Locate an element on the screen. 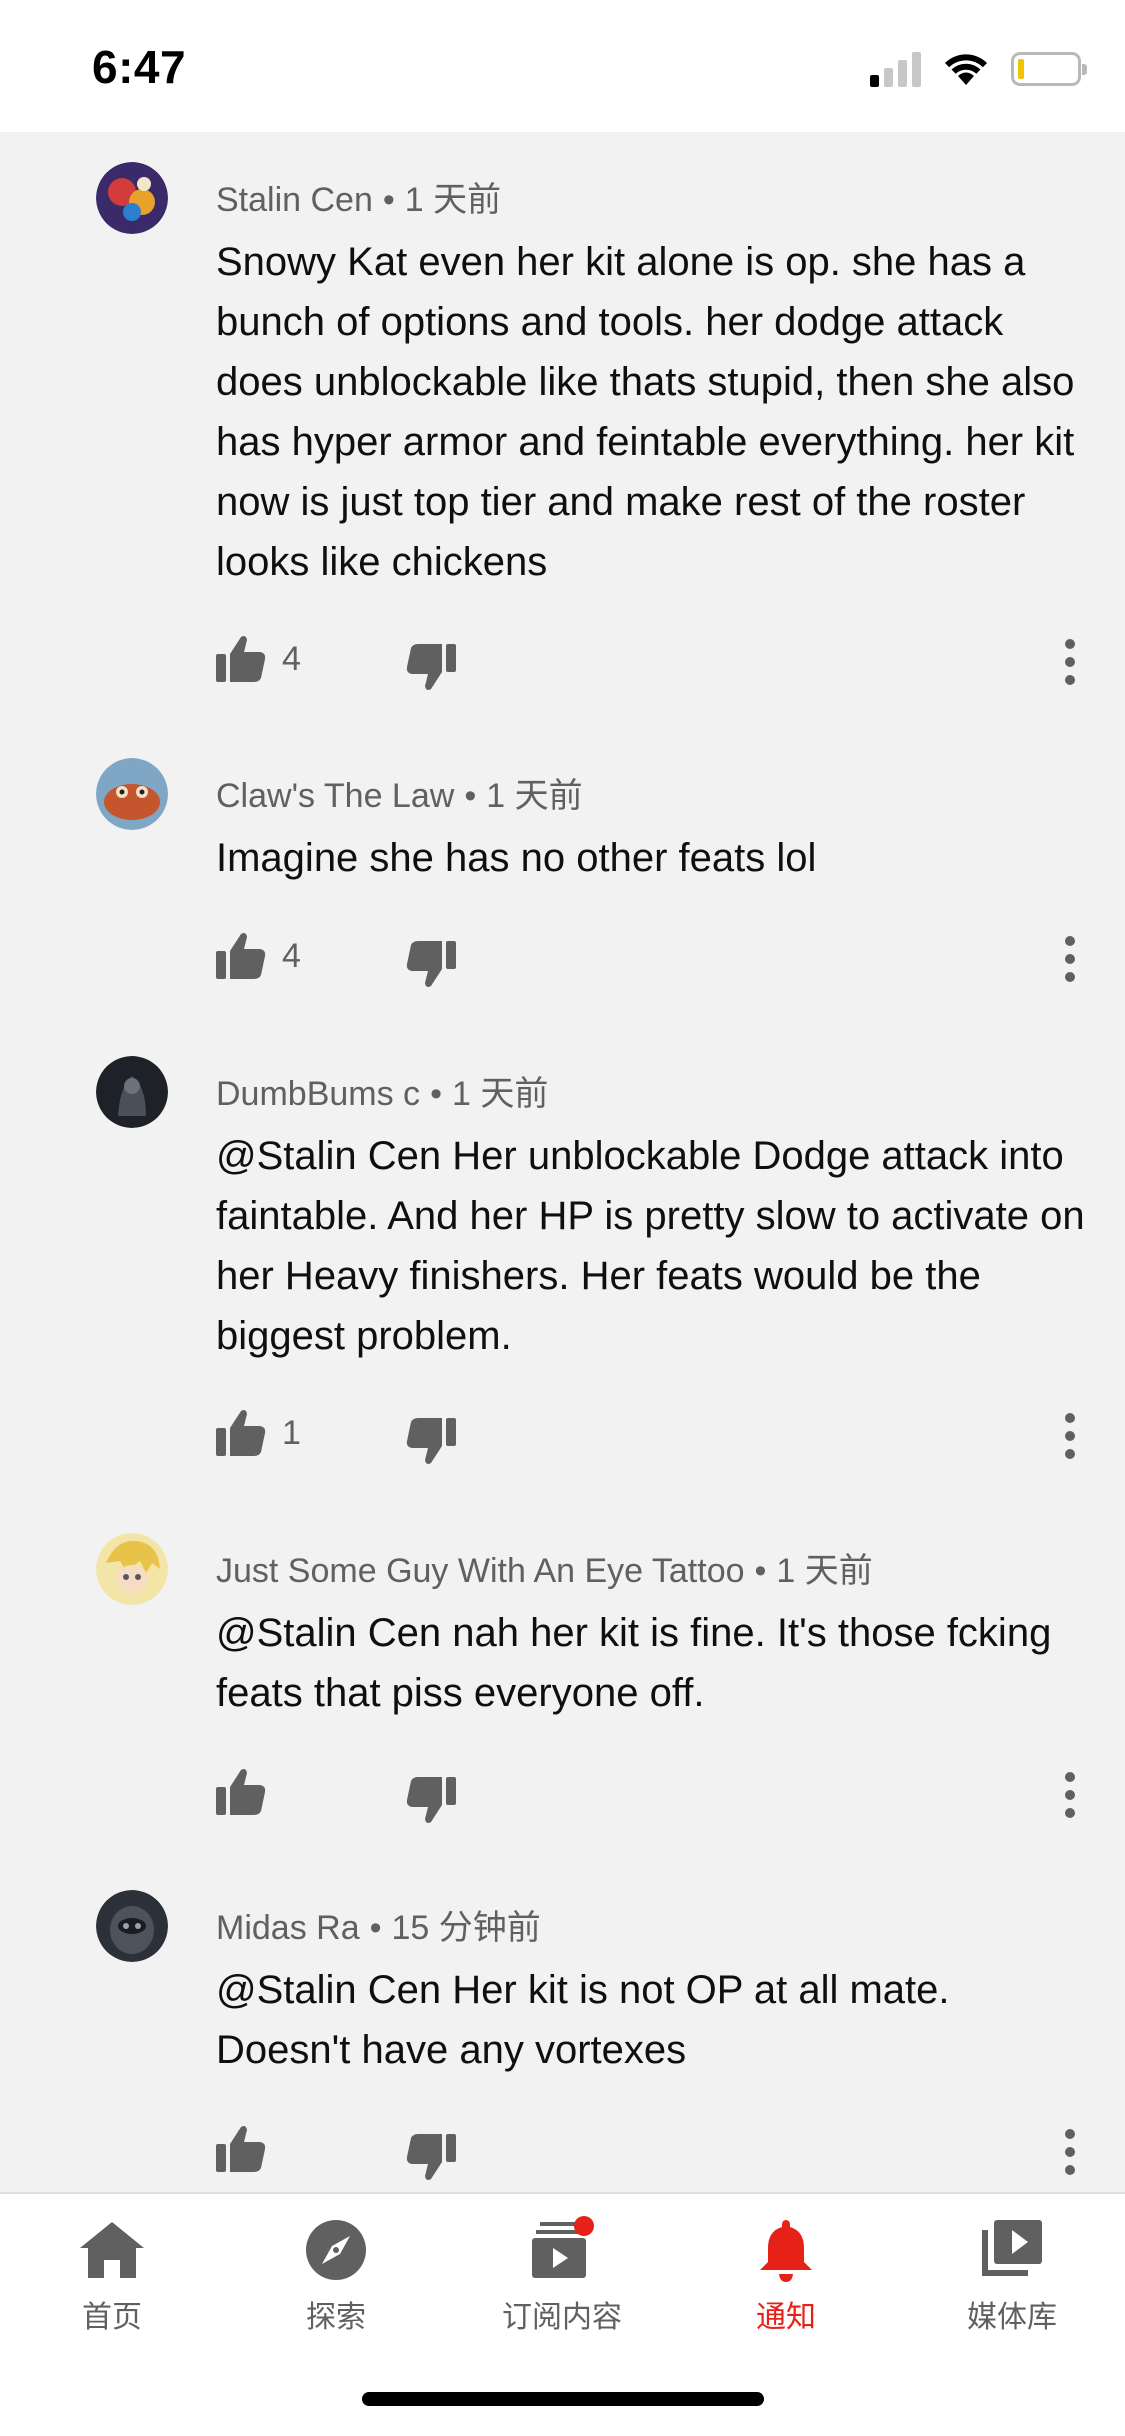 The width and height of the screenshot is (1125, 2436). home-icon is located at coordinates (112, 2250).